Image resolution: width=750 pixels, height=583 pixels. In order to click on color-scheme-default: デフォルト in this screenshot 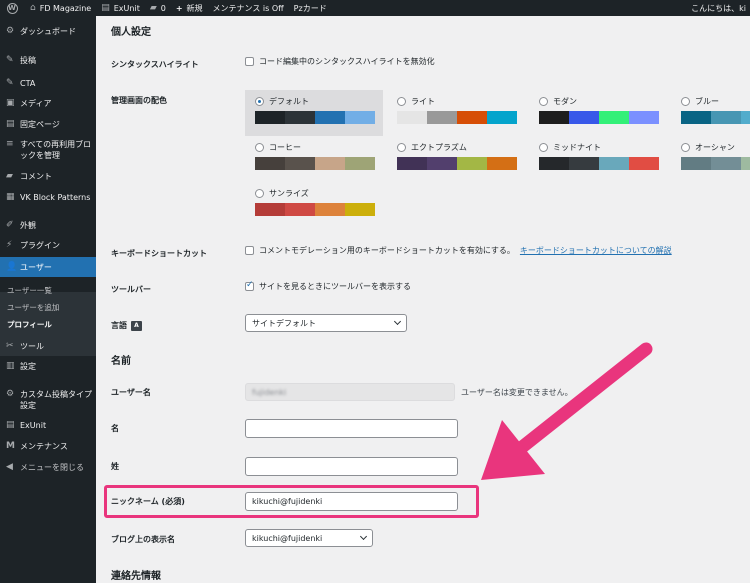, I will do `click(314, 113)`.